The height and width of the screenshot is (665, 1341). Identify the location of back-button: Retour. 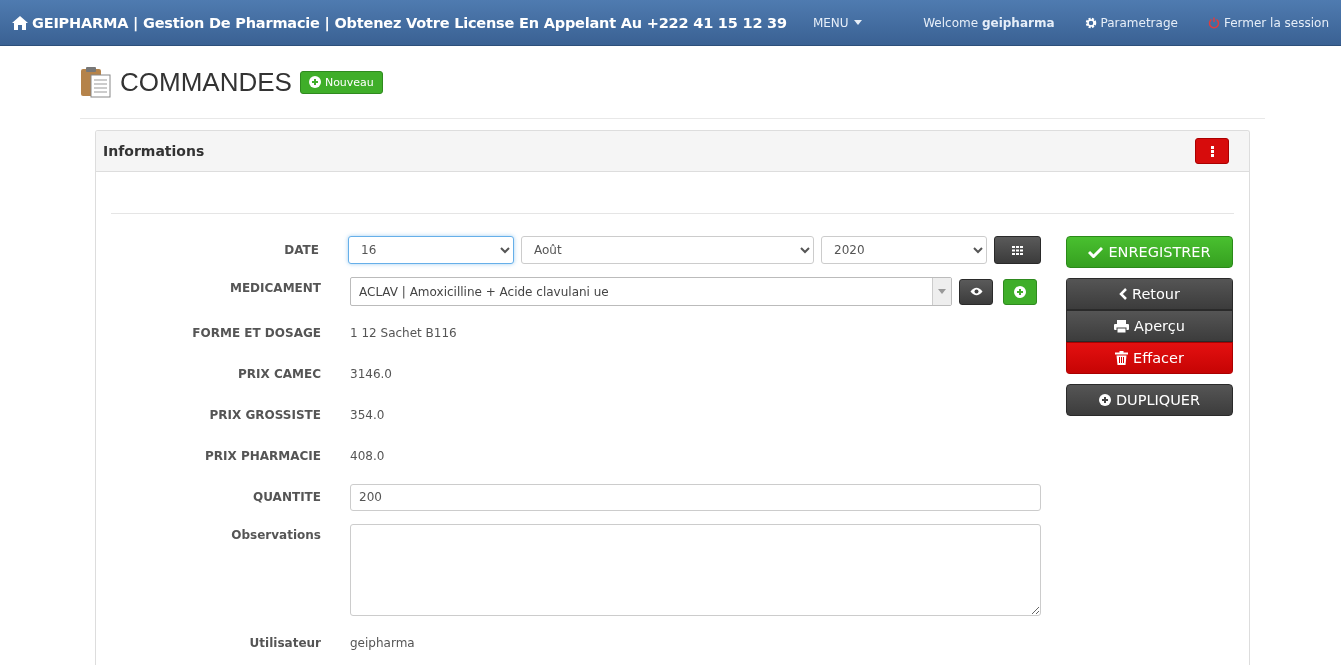
(1149, 294).